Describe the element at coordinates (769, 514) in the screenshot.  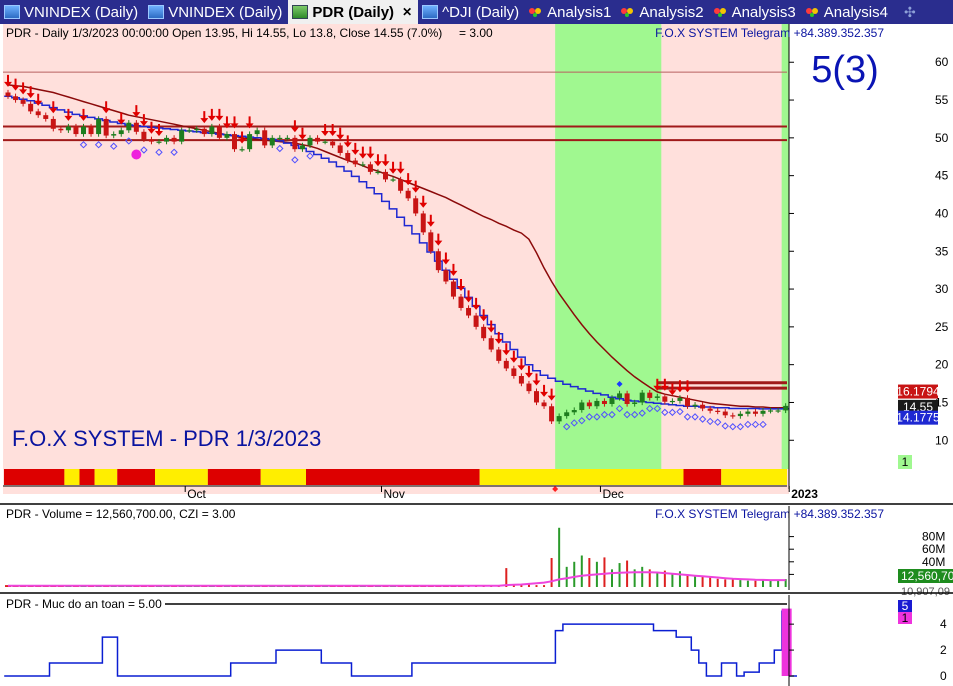
I see `volume-header-credit: F.O.X SYSTEM Telegram +84.389.352.357` at that location.